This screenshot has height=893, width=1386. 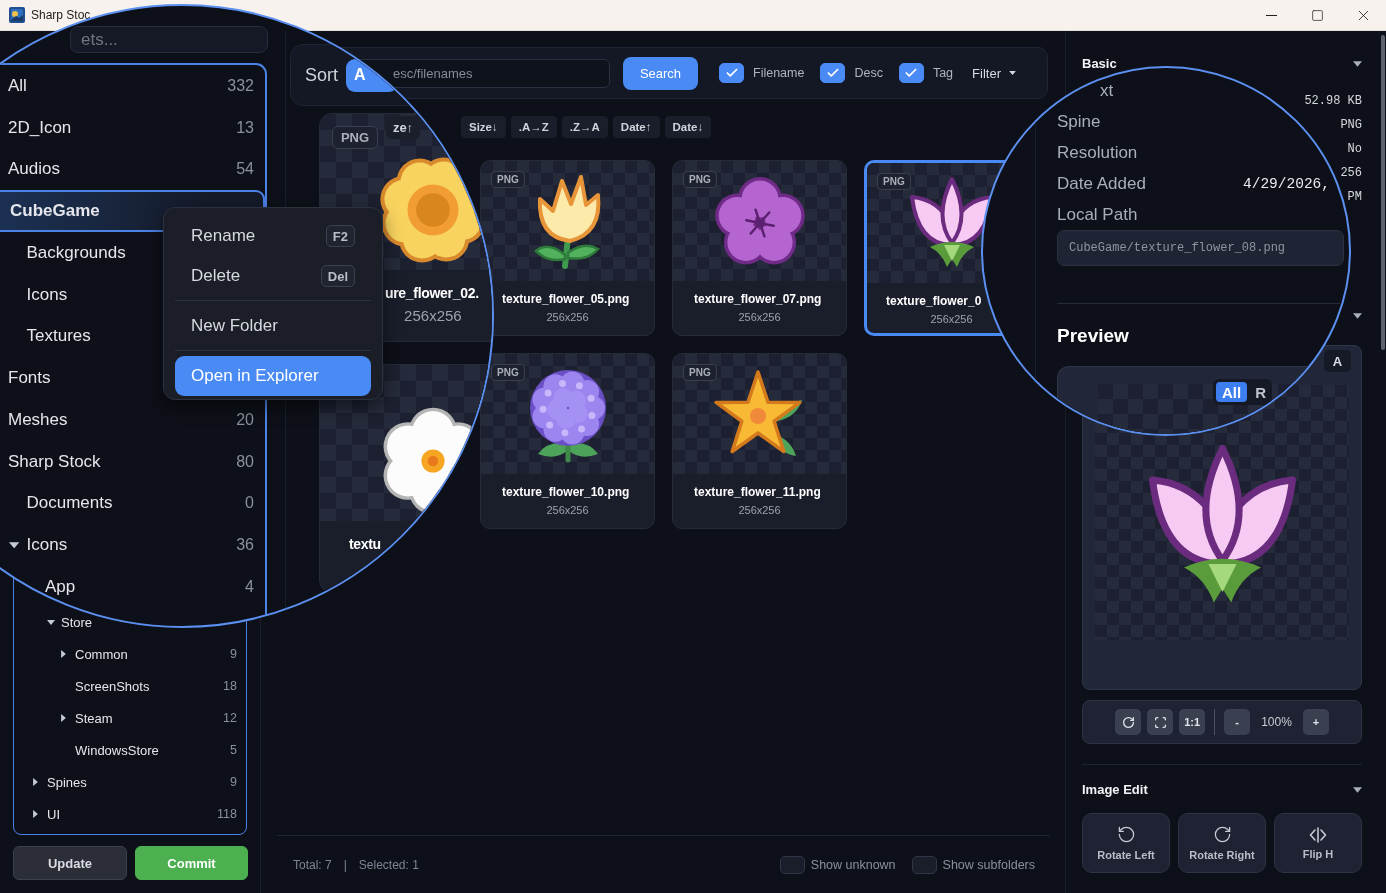 What do you see at coordinates (388, 864) in the screenshot?
I see `selected-count: Selected: 1` at bounding box center [388, 864].